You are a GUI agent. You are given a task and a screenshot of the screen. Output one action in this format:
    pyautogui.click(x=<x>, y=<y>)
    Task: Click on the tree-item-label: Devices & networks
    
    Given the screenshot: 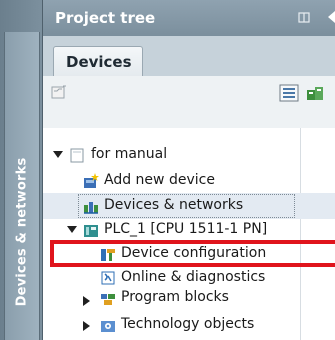 What is the action you would take?
    pyautogui.click(x=174, y=205)
    